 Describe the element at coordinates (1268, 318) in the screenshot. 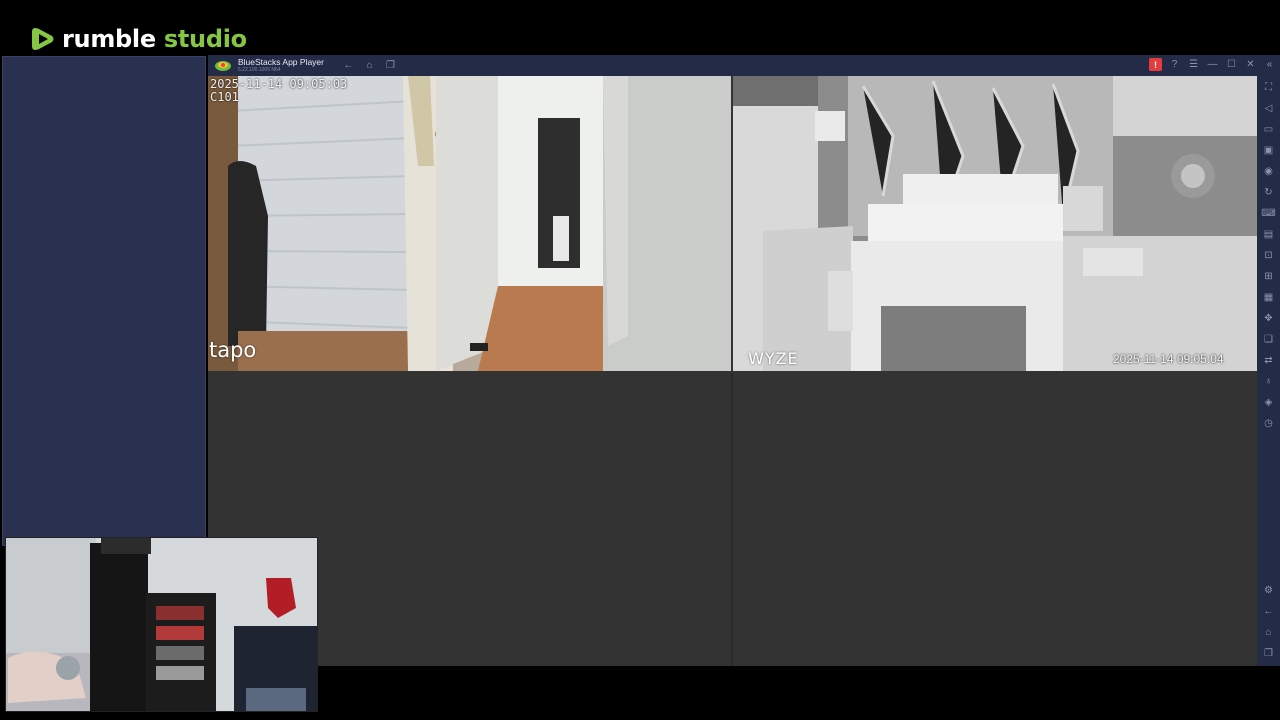

I see `location-icon: ✥` at that location.